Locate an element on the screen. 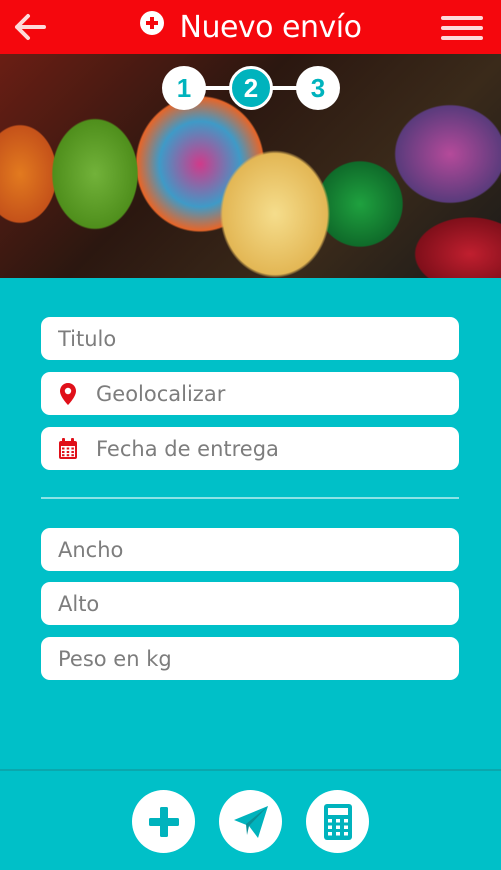 The width and height of the screenshot is (501, 870). height-field-container is located at coordinates (250, 603).